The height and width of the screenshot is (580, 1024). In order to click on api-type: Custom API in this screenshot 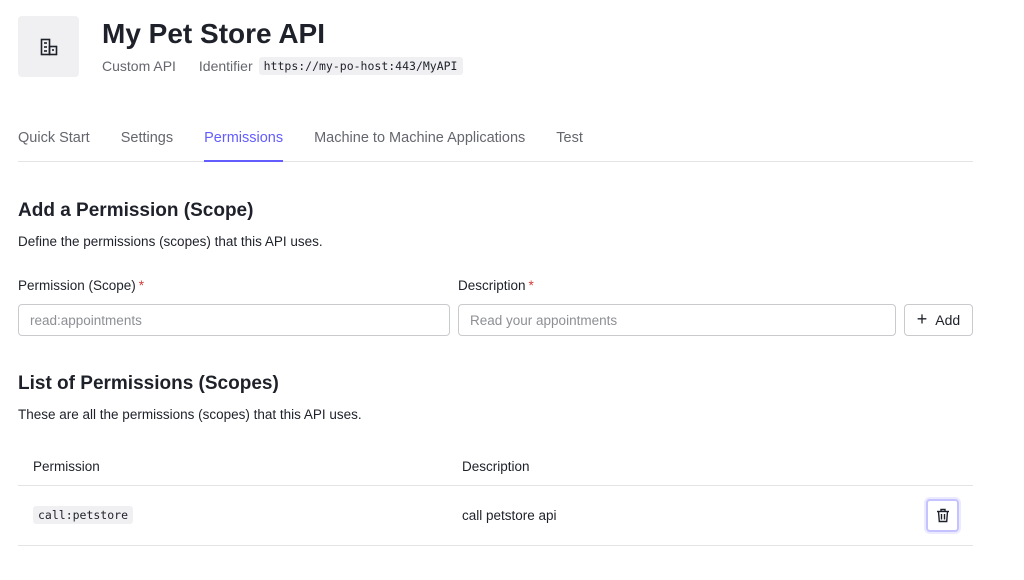, I will do `click(139, 66)`.